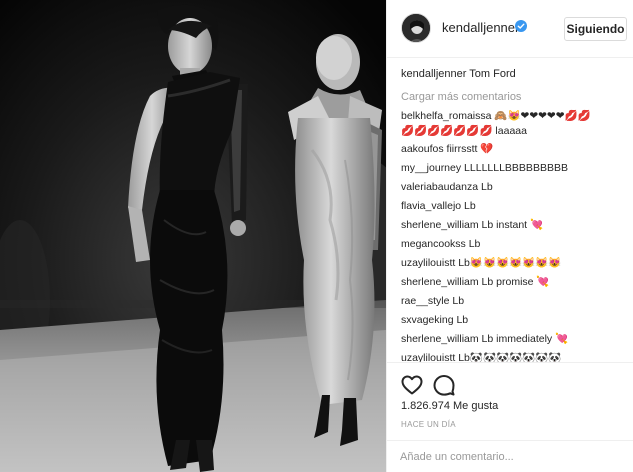 The height and width of the screenshot is (472, 633). What do you see at coordinates (422, 149) in the screenshot?
I see `comment-username-link: aakoufos` at bounding box center [422, 149].